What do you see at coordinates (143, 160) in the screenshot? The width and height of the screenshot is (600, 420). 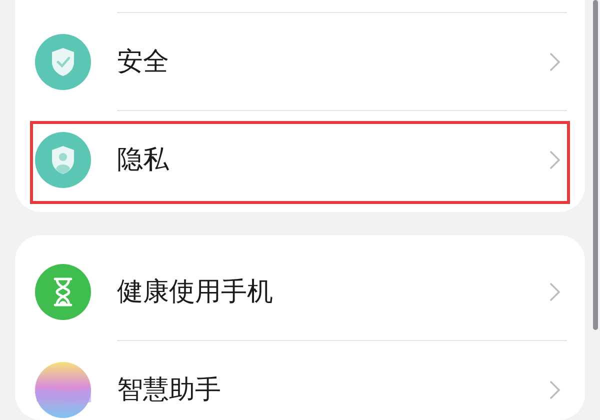 I see `item-label: 隐私` at bounding box center [143, 160].